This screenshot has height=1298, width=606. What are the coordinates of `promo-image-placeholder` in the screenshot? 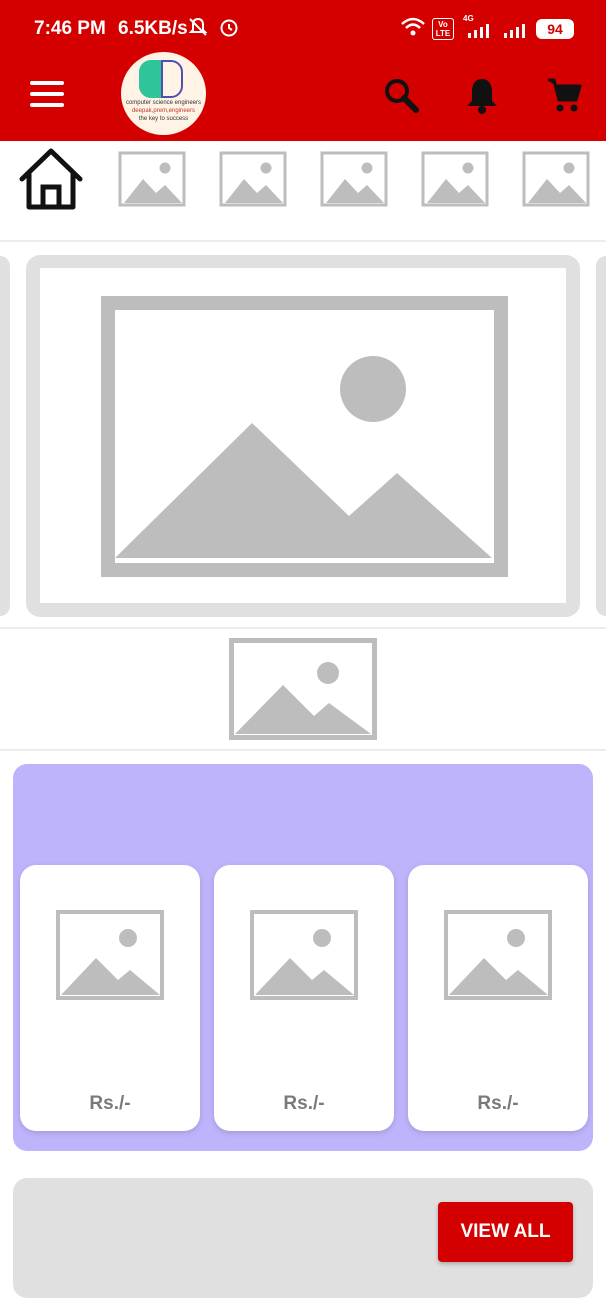 It's located at (303, 689).